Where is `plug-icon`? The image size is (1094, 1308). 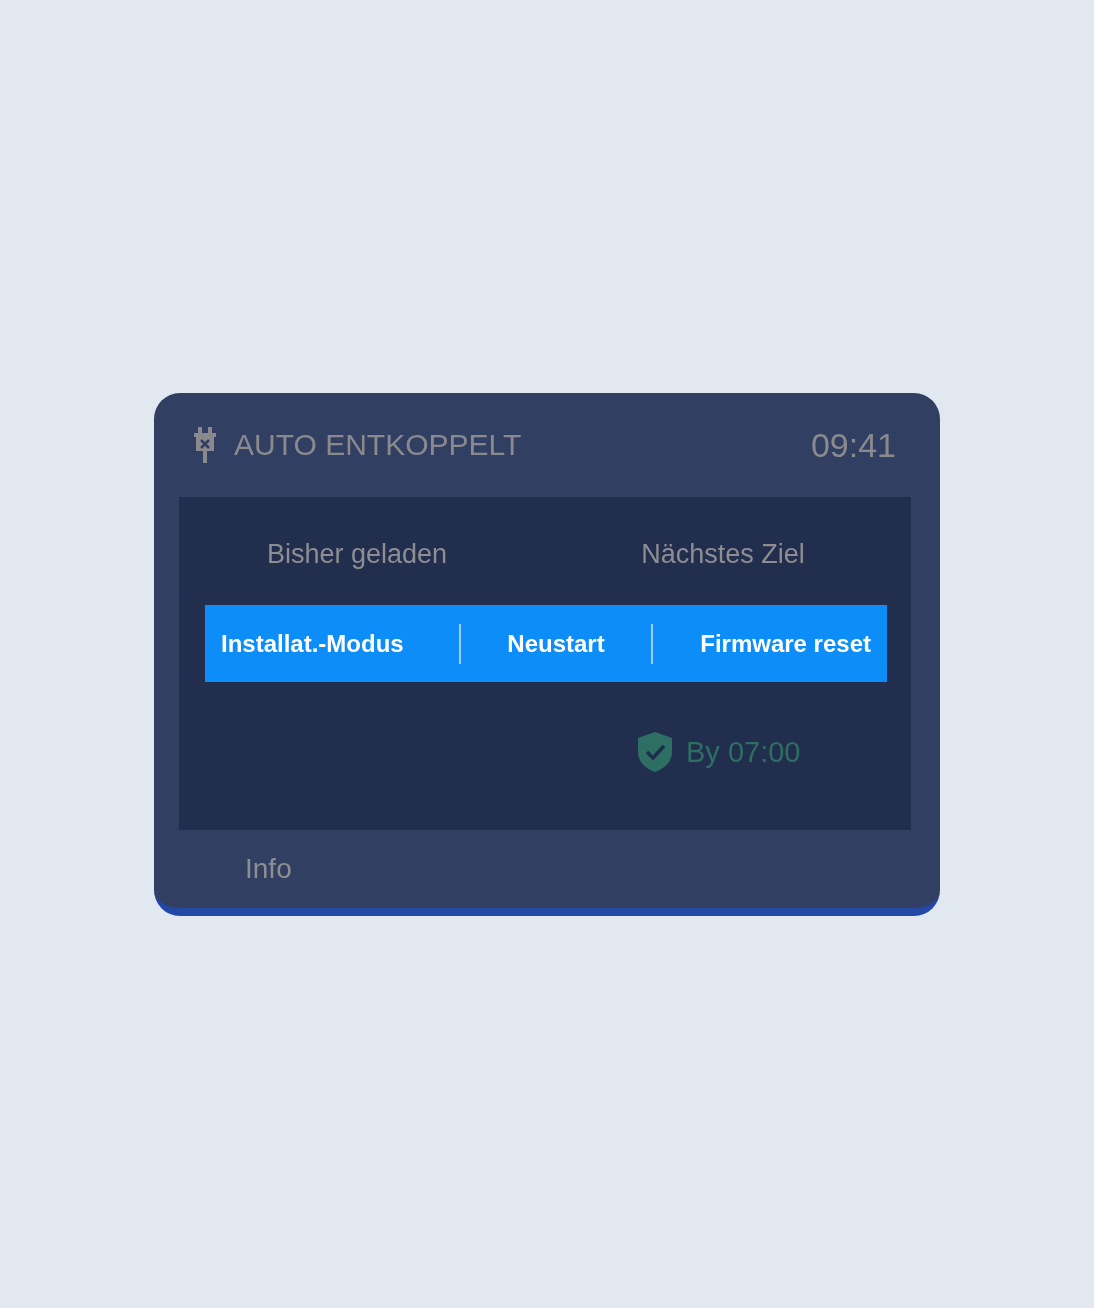 plug-icon is located at coordinates (205, 445).